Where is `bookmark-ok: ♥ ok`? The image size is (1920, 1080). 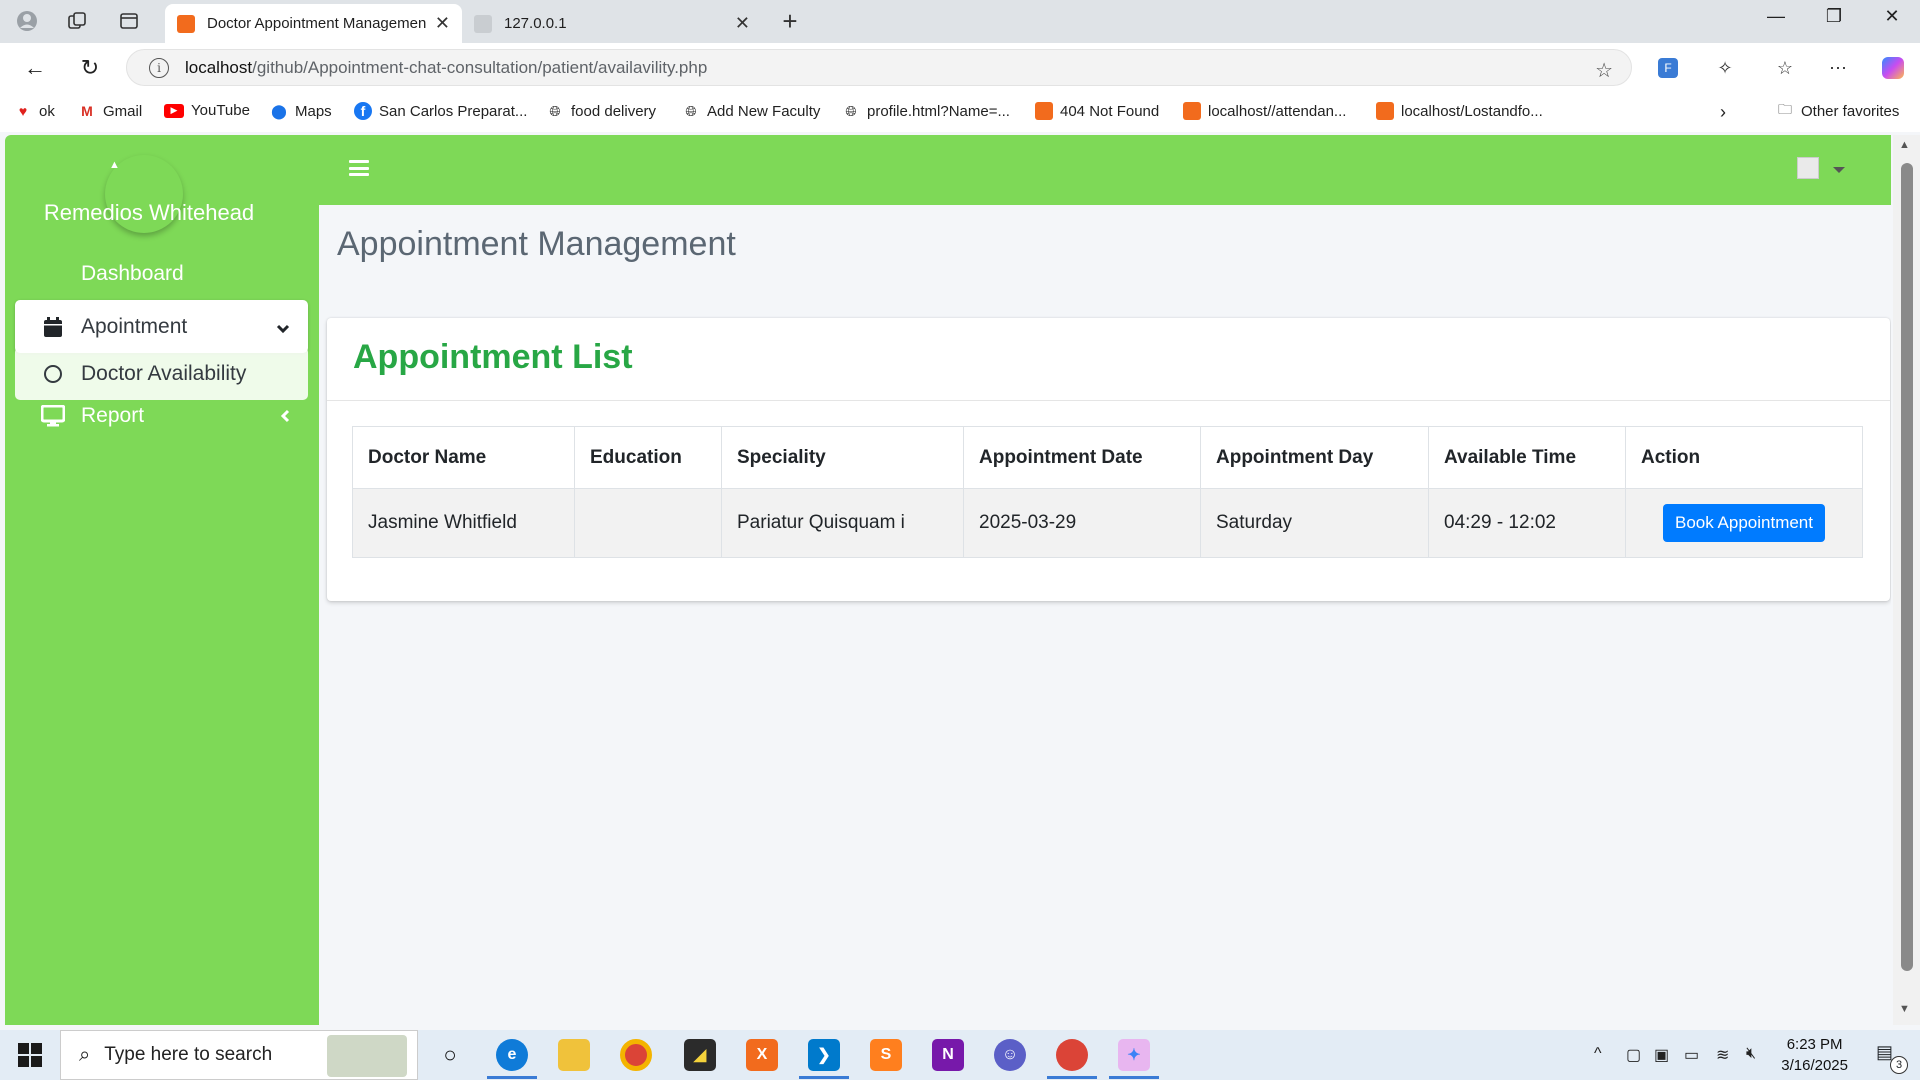
bookmark-ok: ♥ ok is located at coordinates (34, 111).